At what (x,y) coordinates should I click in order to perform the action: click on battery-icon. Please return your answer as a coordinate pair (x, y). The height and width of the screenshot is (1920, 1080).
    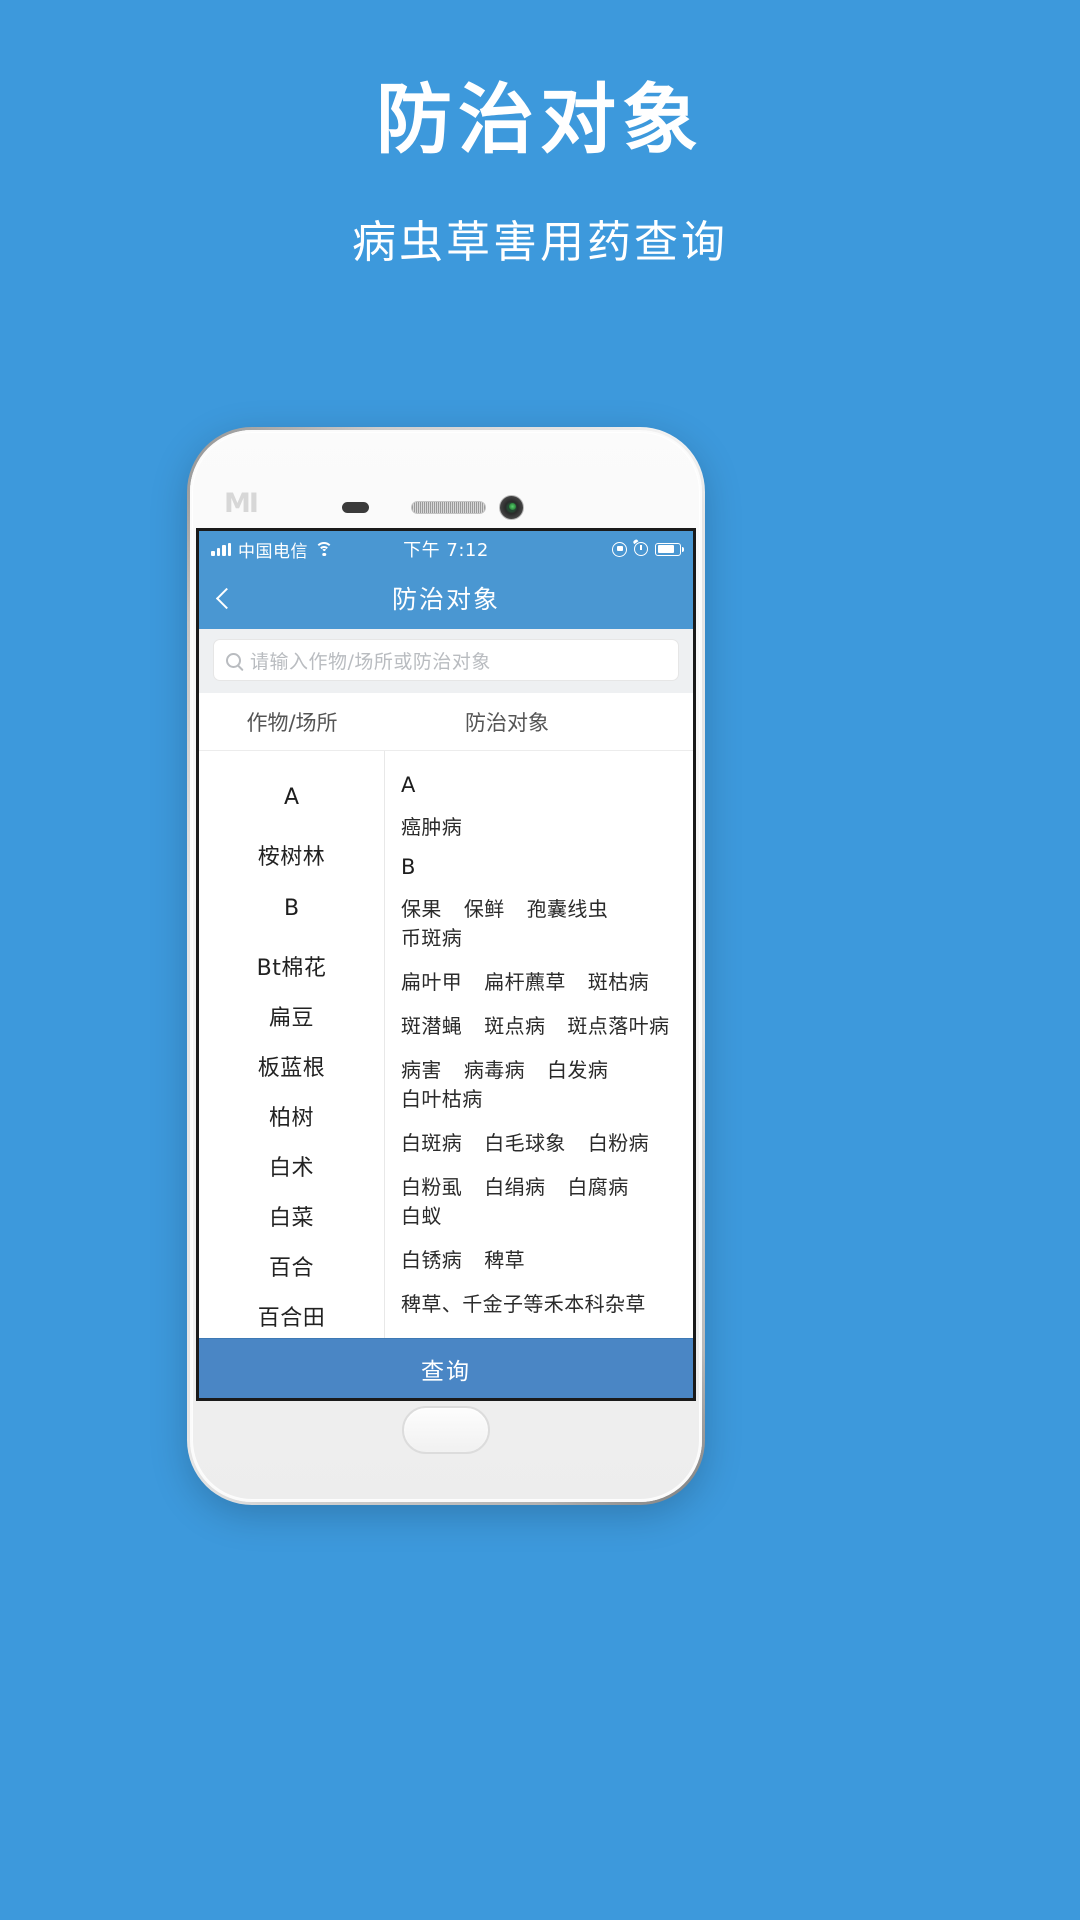
    Looking at the image, I should click on (669, 549).